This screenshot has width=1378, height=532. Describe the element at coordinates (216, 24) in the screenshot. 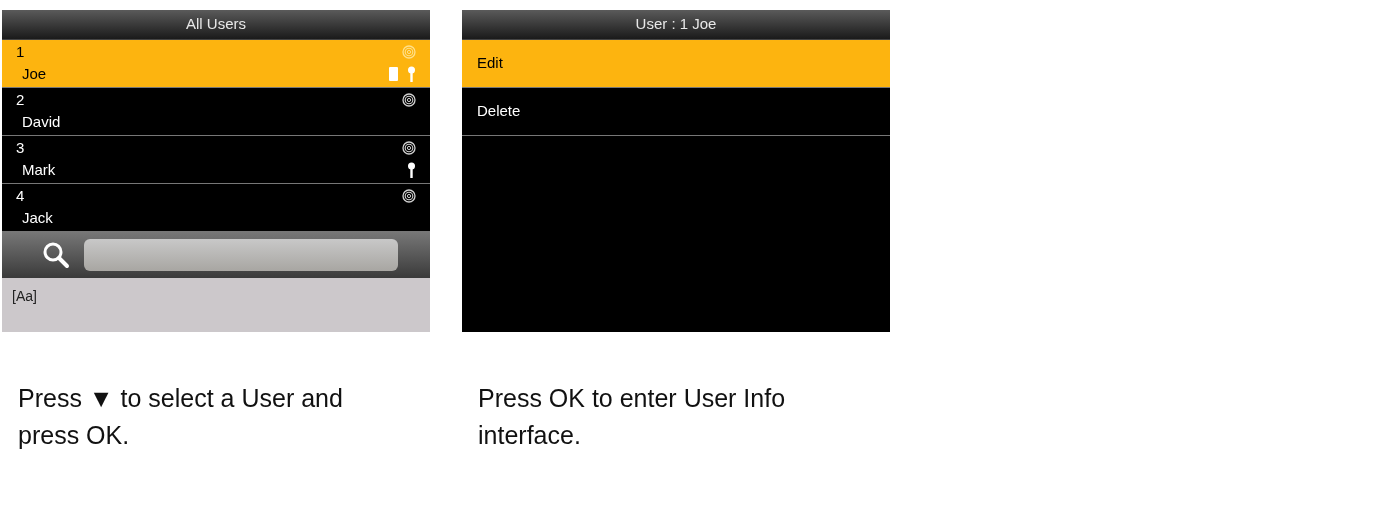

I see `screen-title: All Users` at that location.